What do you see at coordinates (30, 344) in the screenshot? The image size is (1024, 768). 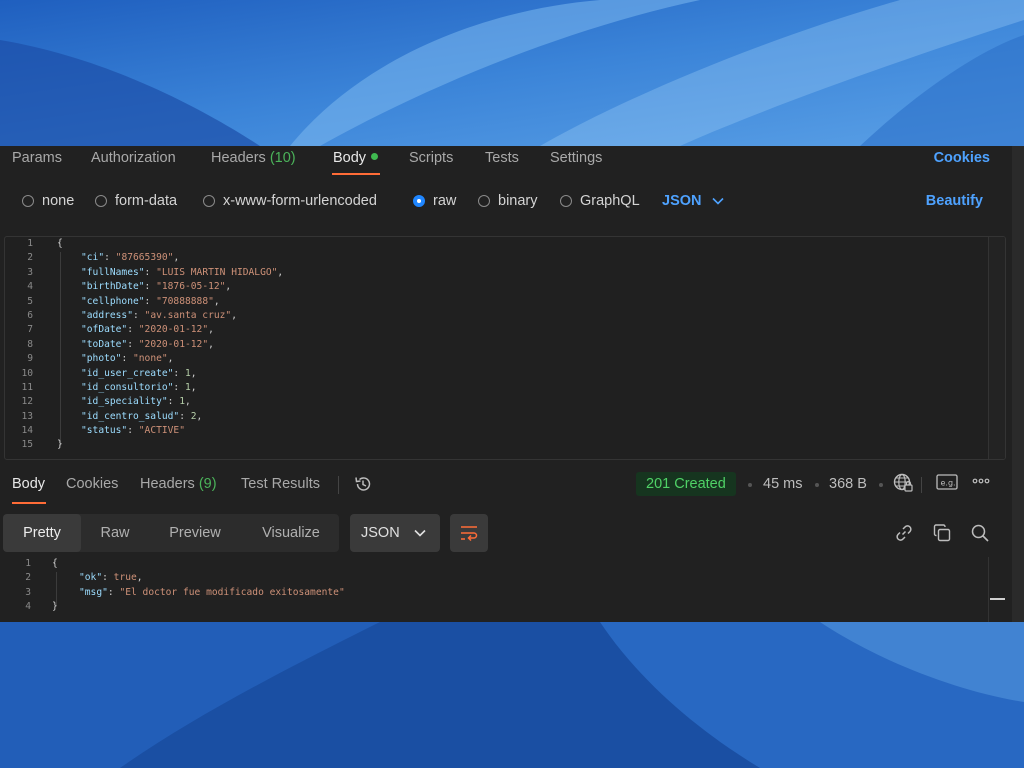 I see `line-number: 8` at bounding box center [30, 344].